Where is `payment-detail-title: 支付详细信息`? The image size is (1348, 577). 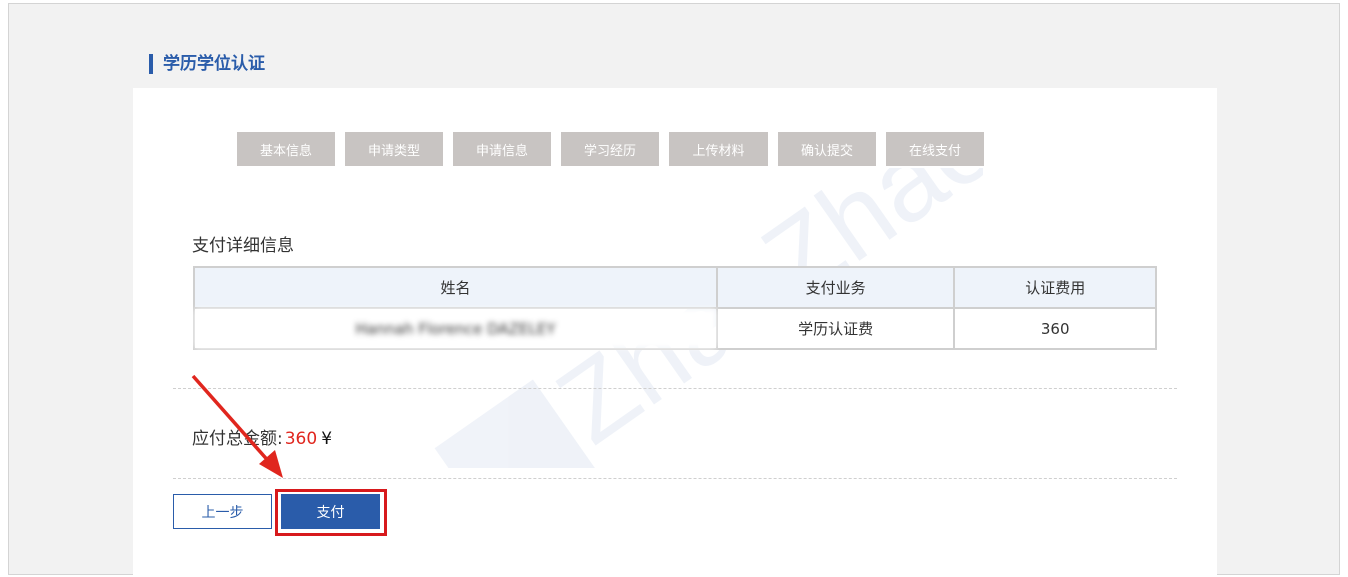 payment-detail-title: 支付详细信息 is located at coordinates (243, 246).